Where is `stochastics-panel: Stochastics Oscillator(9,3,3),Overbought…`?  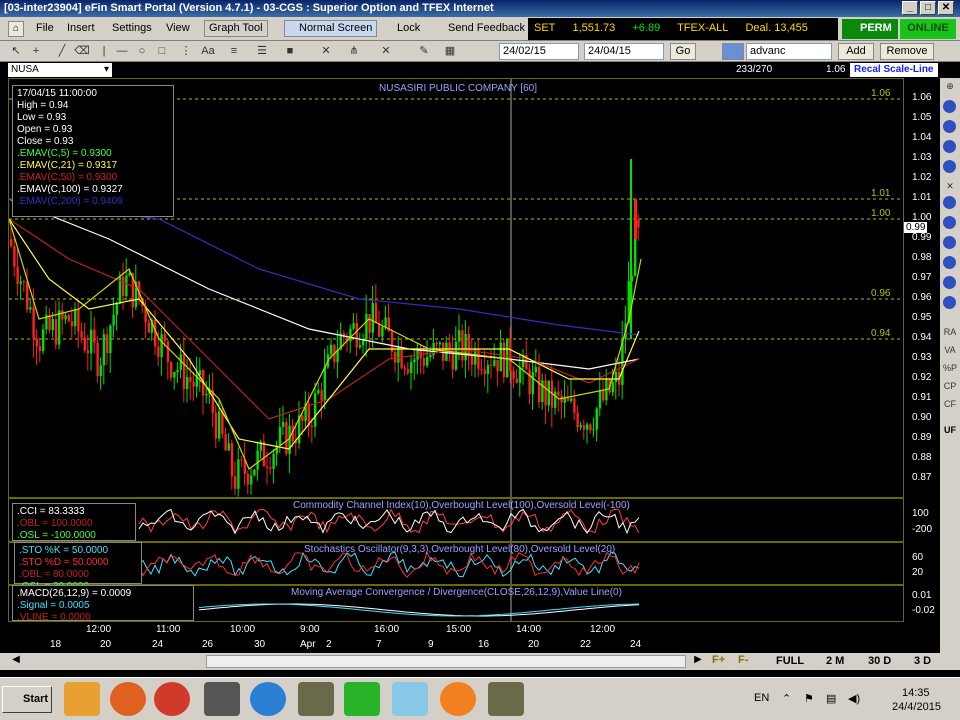
stochastics-panel: Stochastics Oscillator(9,3,3),Overbought… is located at coordinates (456, 563).